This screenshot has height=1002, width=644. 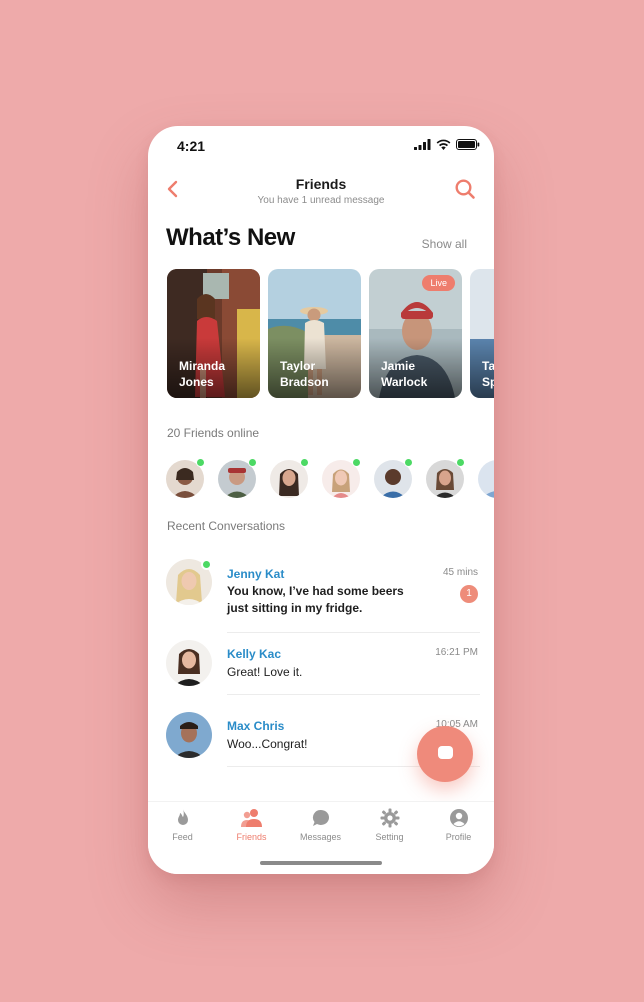 I want to click on battery-icon, so click(x=468, y=144).